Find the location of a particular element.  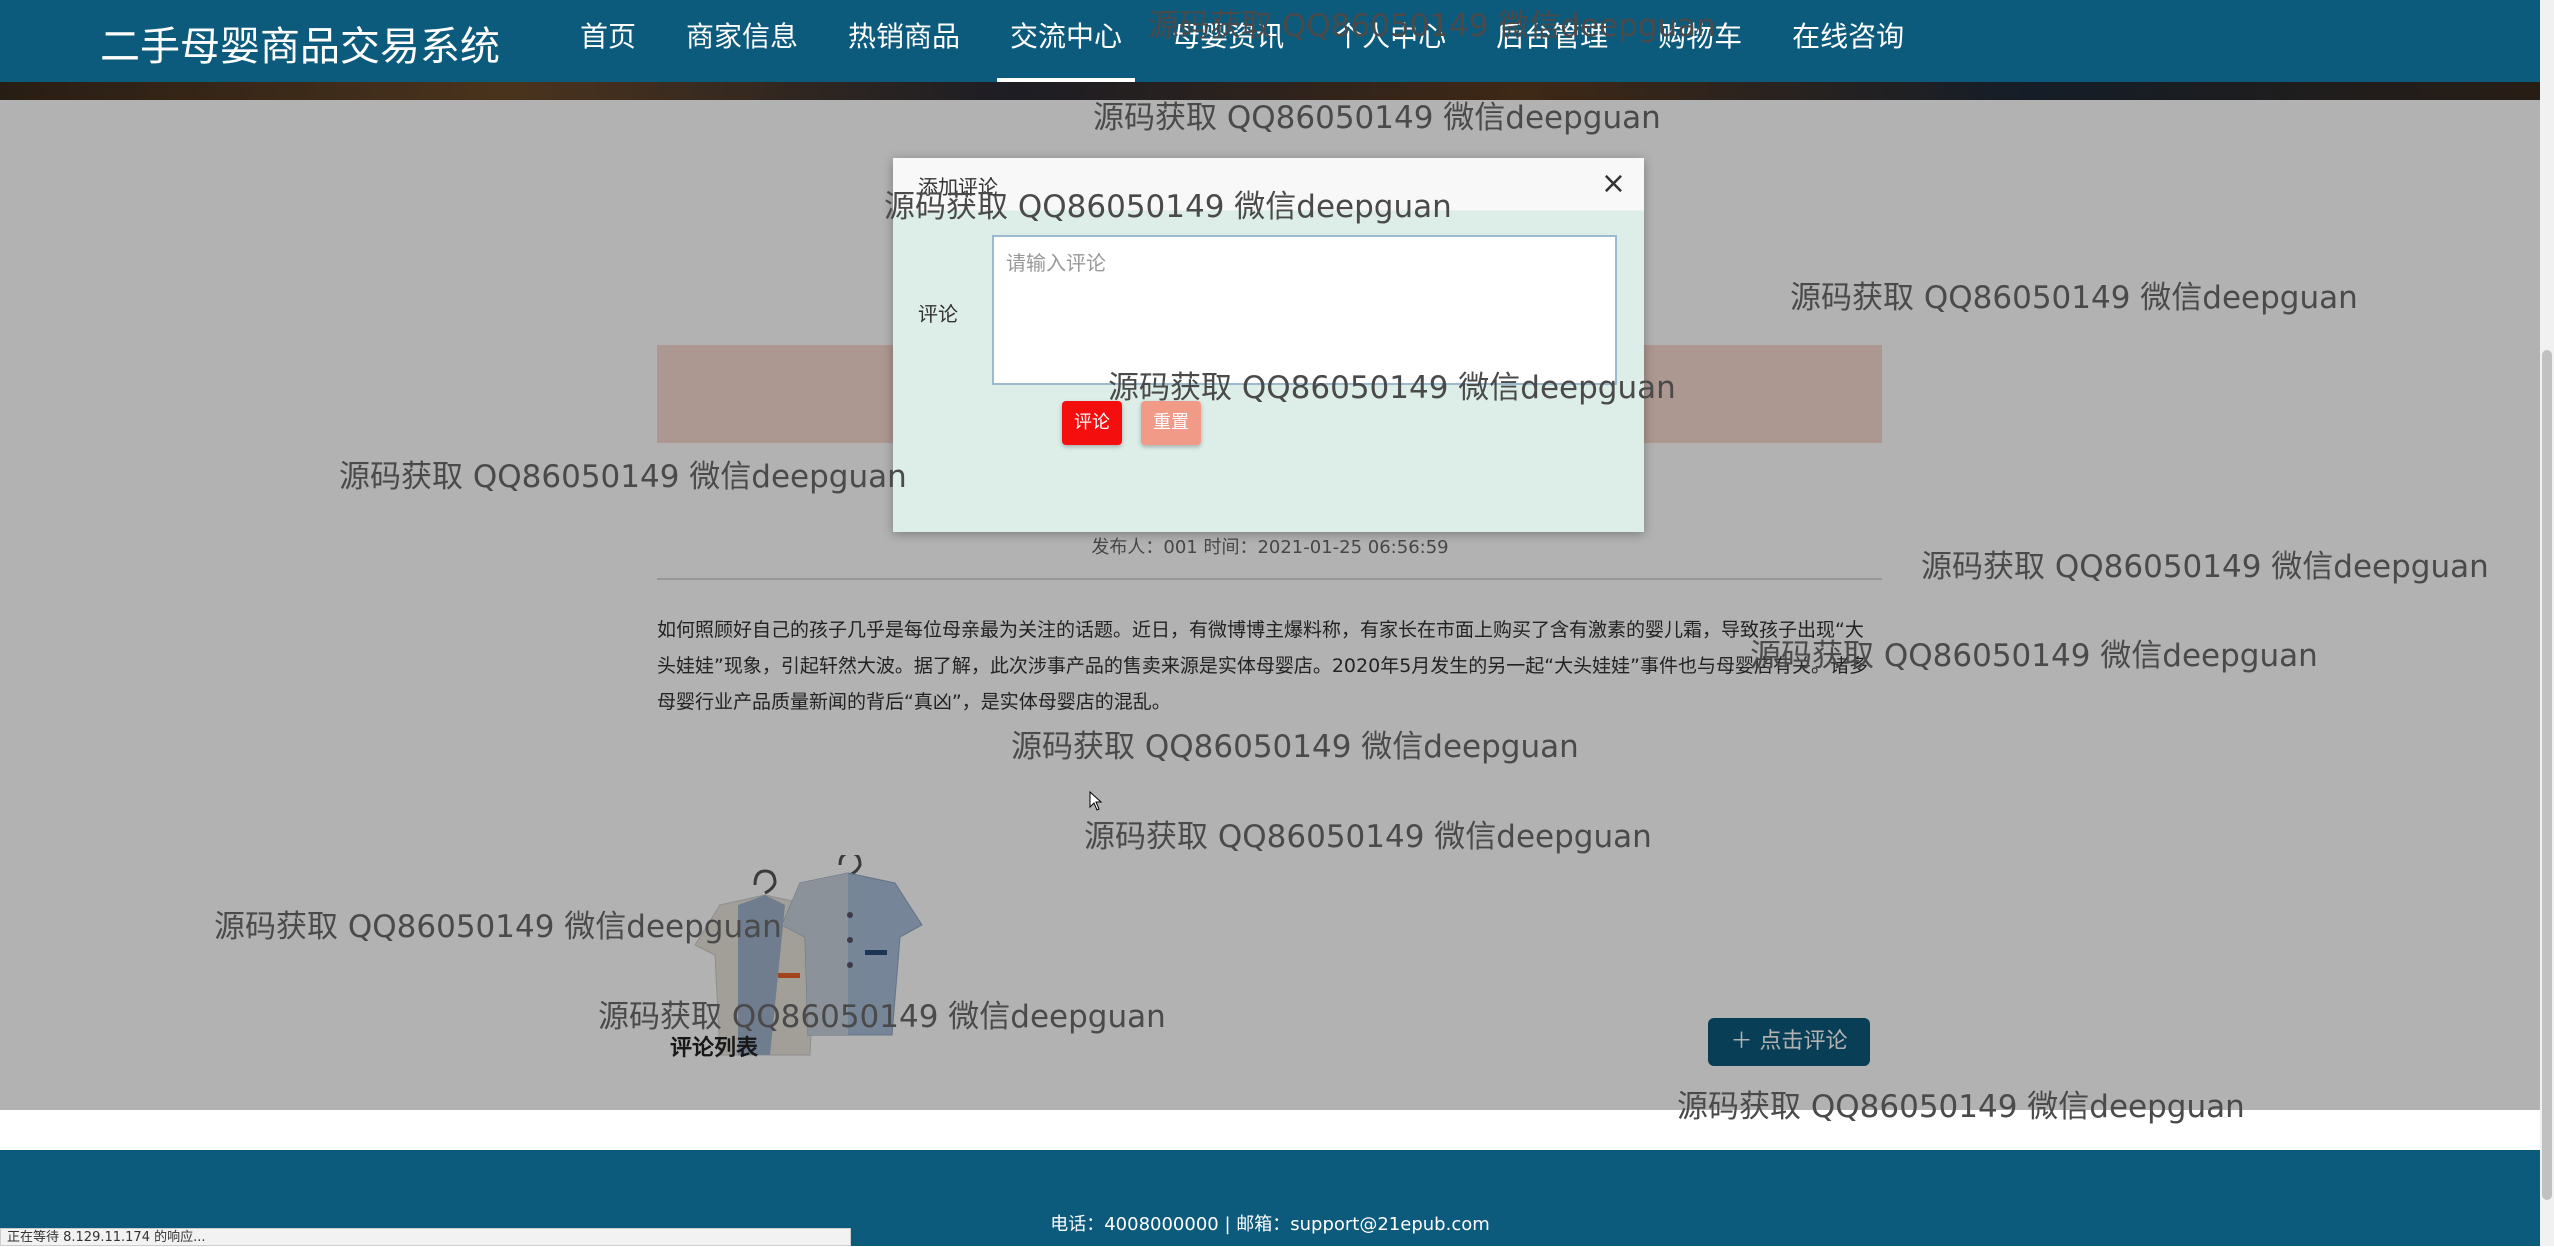

site-brand: 二手母婴商品交易系统 is located at coordinates (300, 43).